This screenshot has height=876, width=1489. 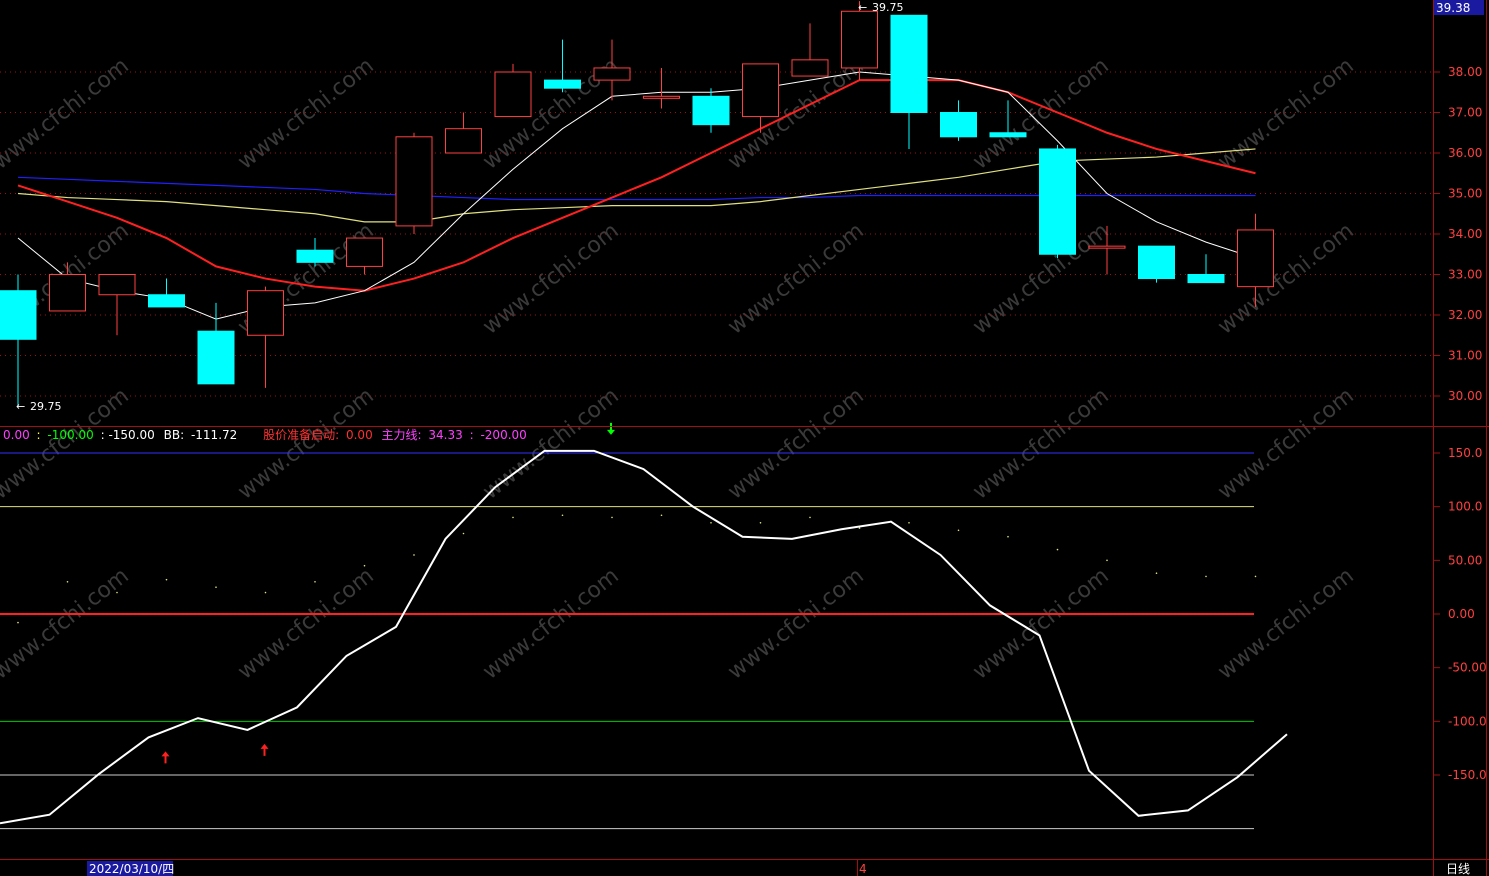 I want to click on price-tick-label: 35.00, so click(x=1465, y=194).